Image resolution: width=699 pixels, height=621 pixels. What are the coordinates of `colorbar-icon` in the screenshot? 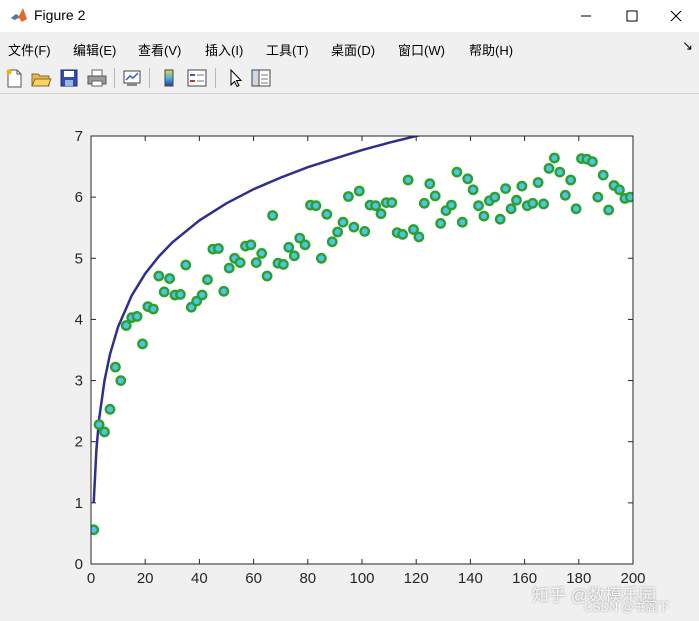 It's located at (169, 78).